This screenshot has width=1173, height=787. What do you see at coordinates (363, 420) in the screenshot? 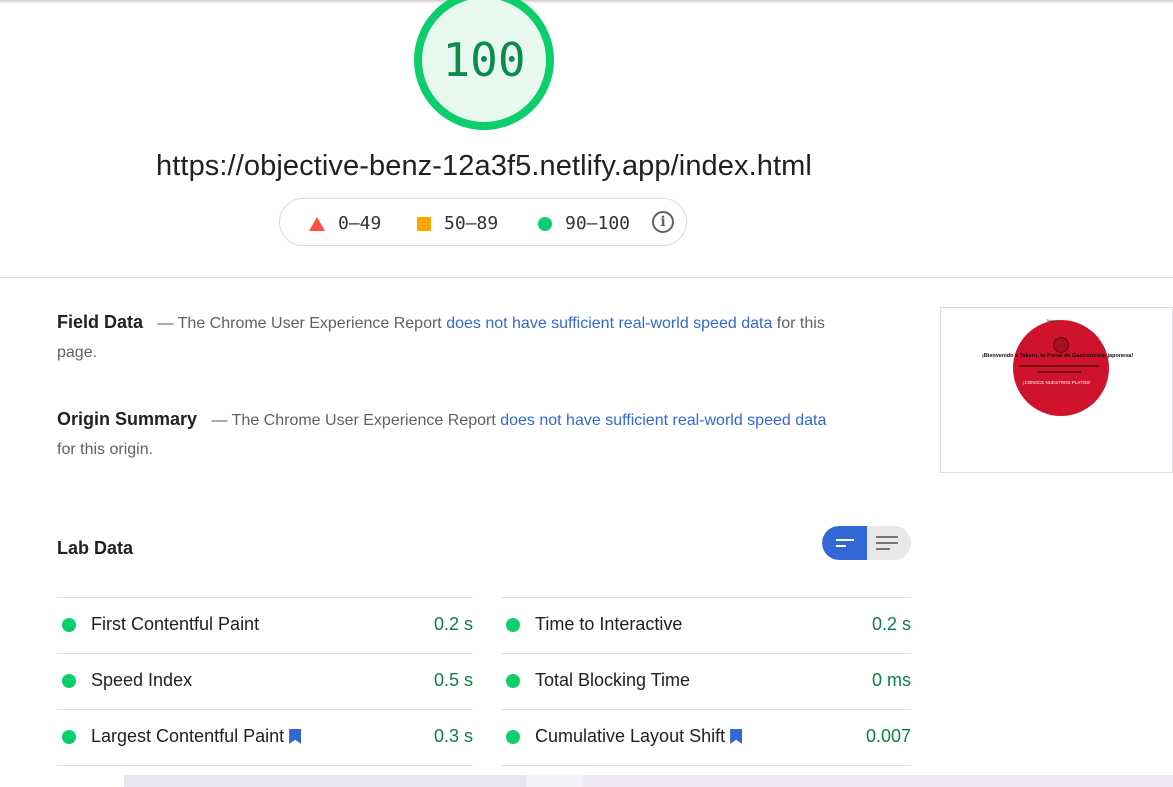
I see `origin-summary-text: The Chrome User Experience Report` at bounding box center [363, 420].